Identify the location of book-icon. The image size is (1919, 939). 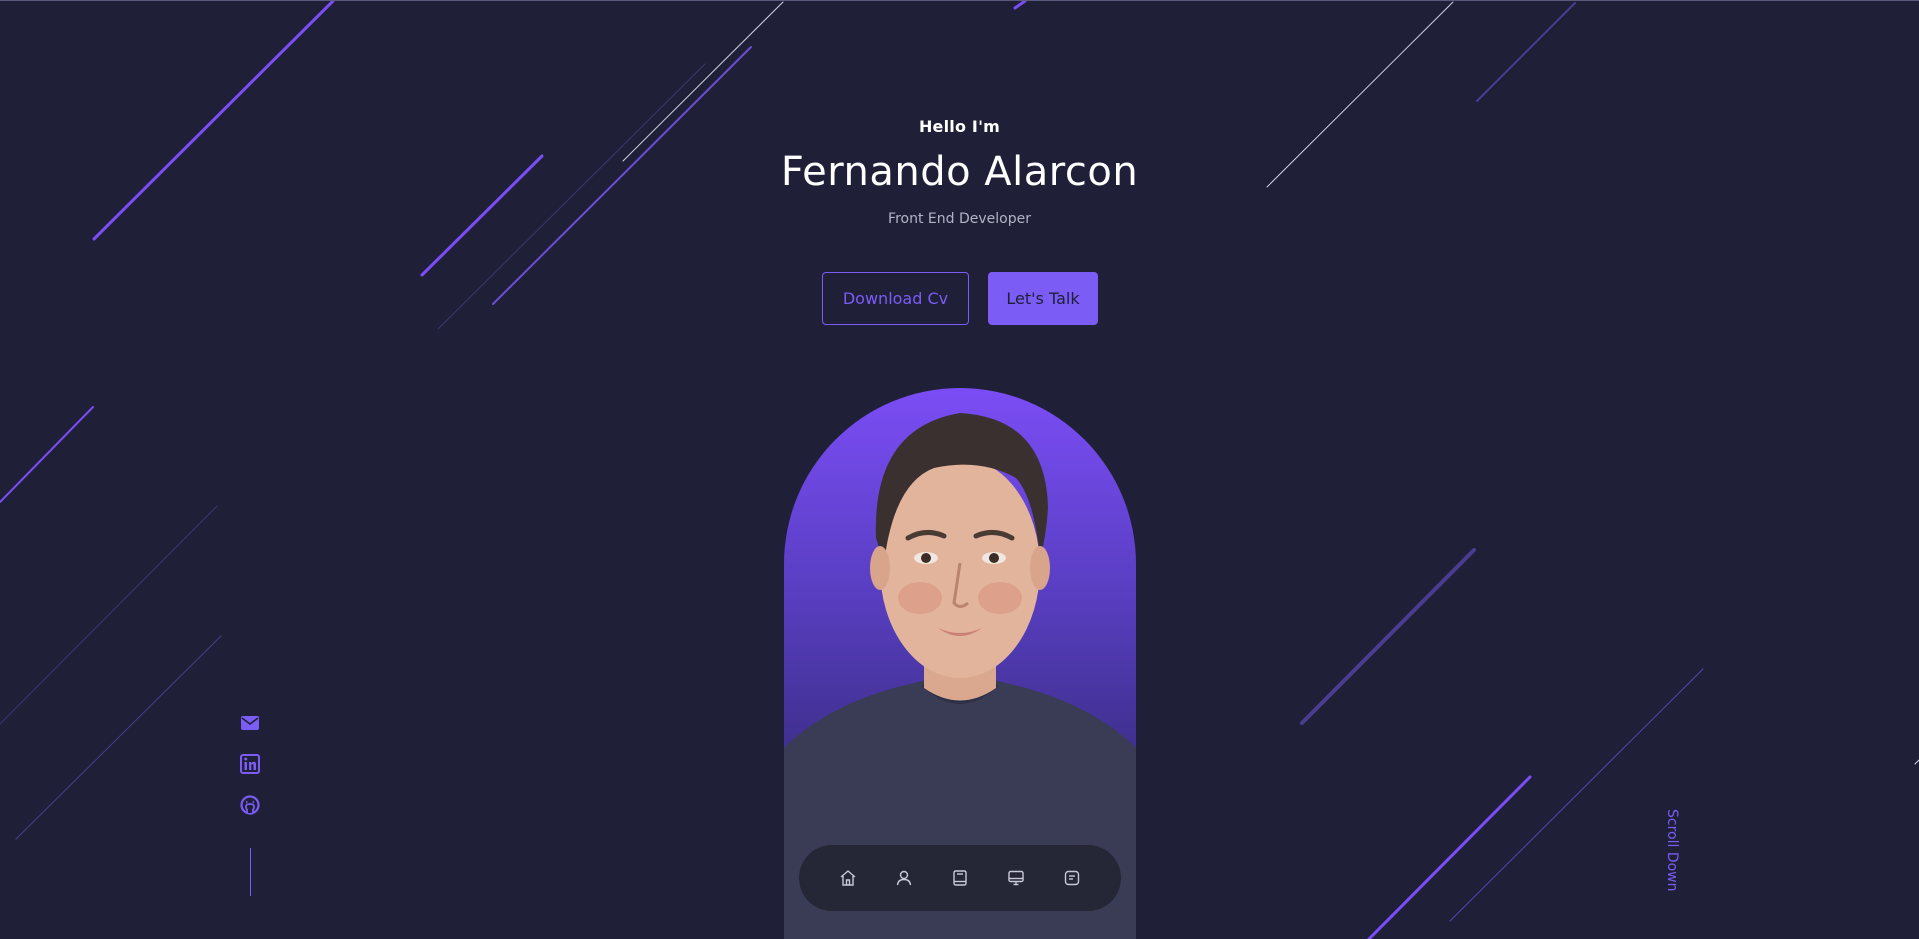
(960, 878).